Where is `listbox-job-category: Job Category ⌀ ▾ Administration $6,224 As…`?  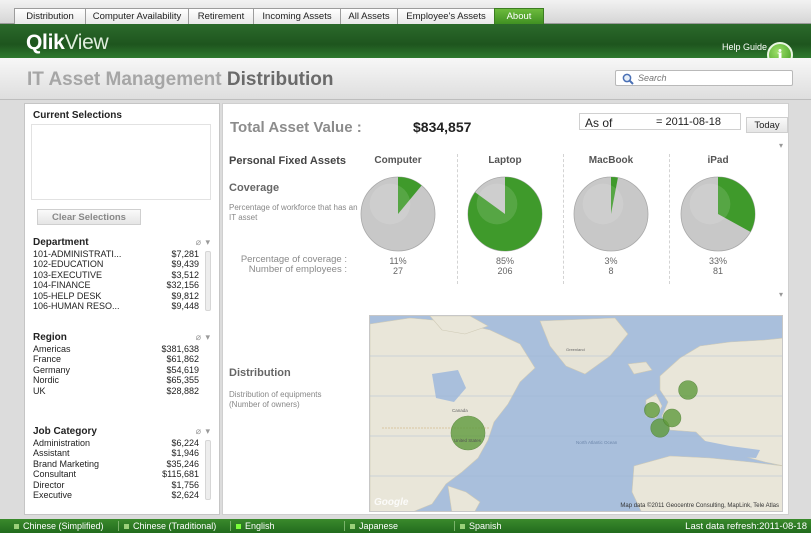
listbox-job-category: Job Category ⌀ ▾ Administration $6,224 As… is located at coordinates (121, 463).